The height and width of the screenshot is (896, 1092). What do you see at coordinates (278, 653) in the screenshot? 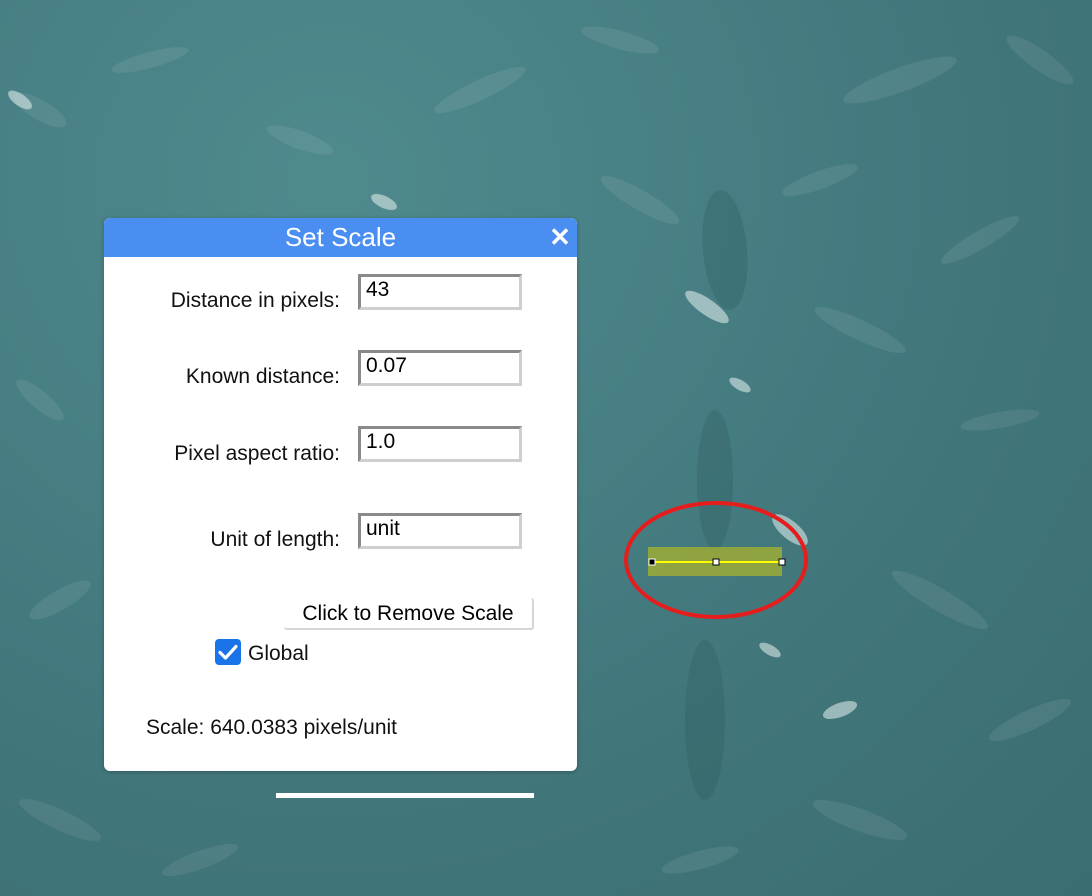
I see `global-label: Global` at bounding box center [278, 653].